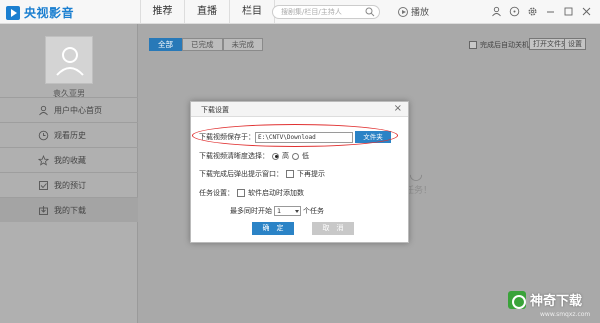 This screenshot has height=323, width=600. Describe the element at coordinates (556, 301) in the screenshot. I see `watermark-brand: 神奇下载` at that location.